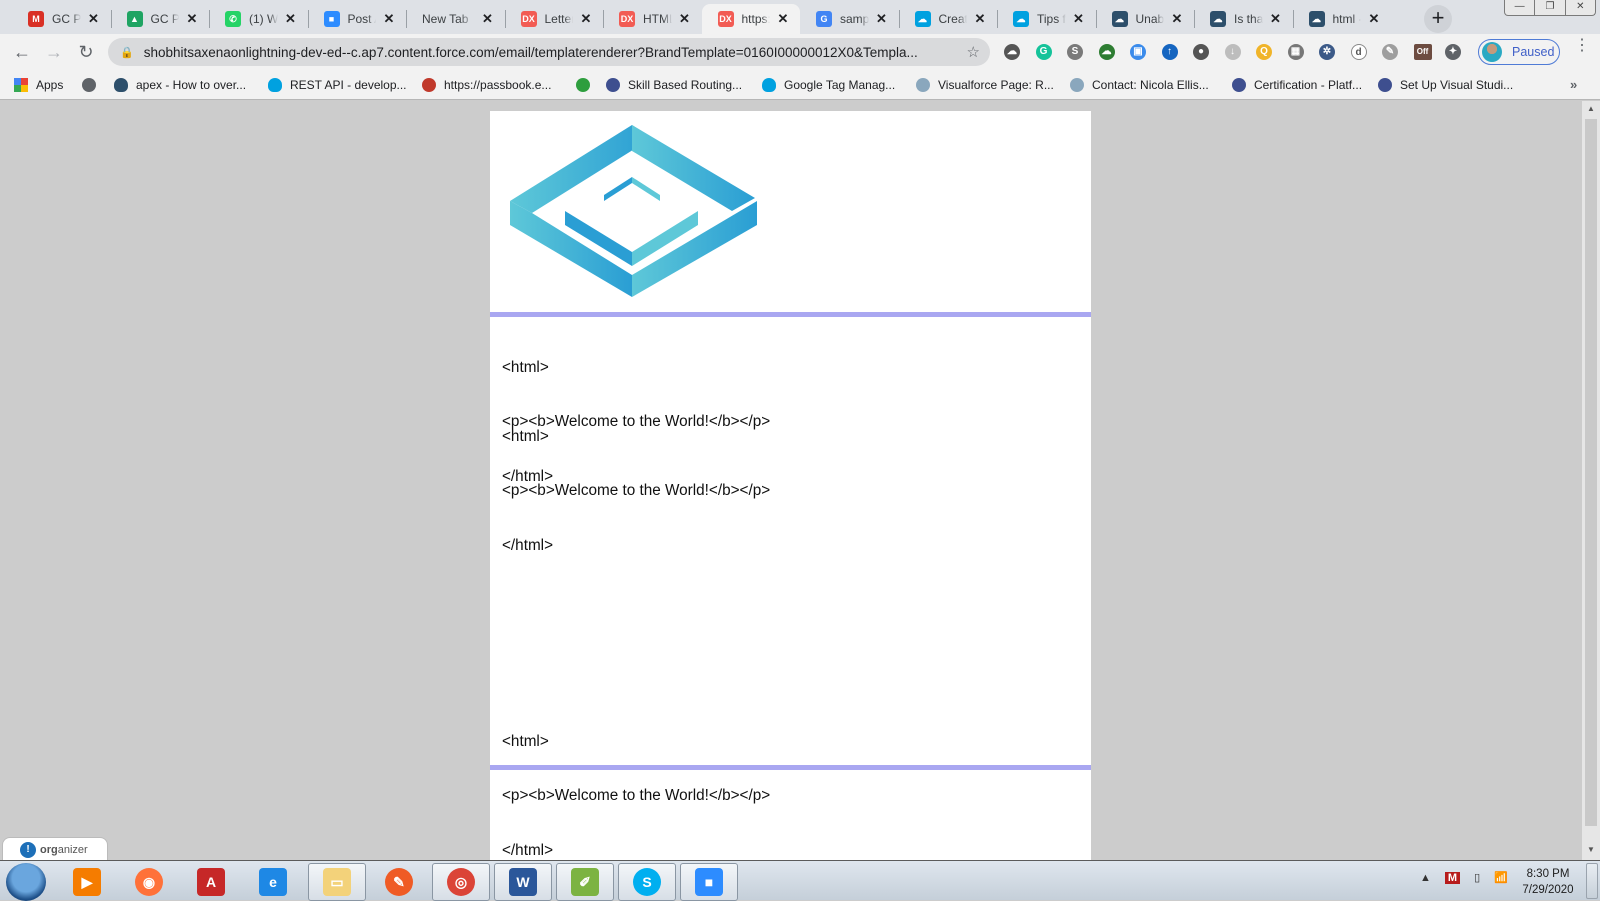 The height and width of the screenshot is (901, 1600). Describe the element at coordinates (523, 882) in the screenshot. I see `taskbar-app-word: W` at that location.